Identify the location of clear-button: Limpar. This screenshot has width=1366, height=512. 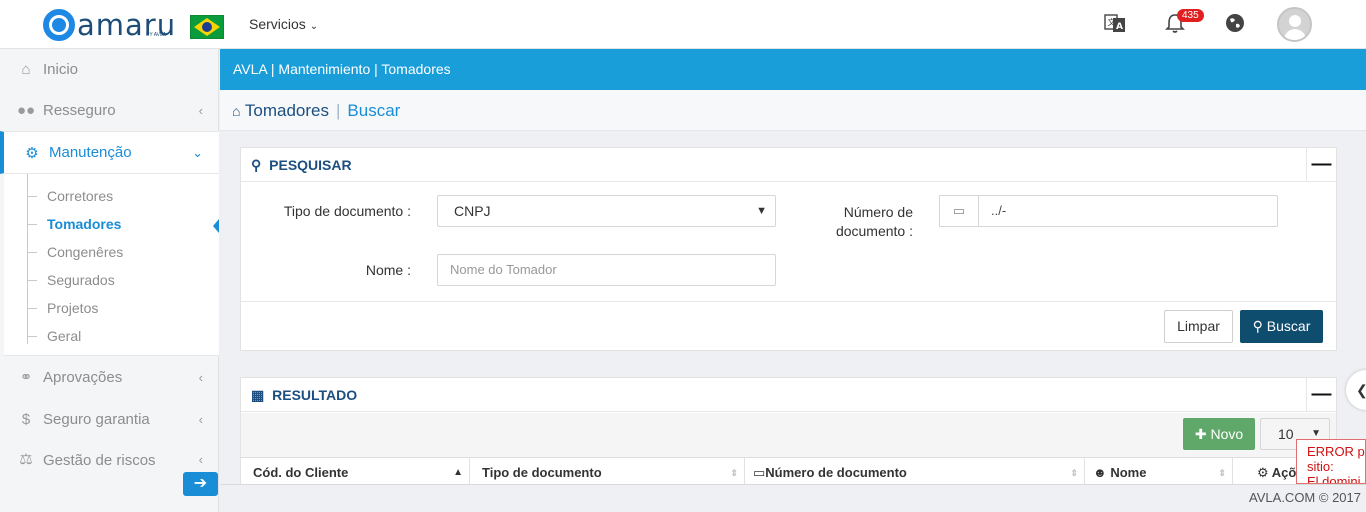
(1198, 326).